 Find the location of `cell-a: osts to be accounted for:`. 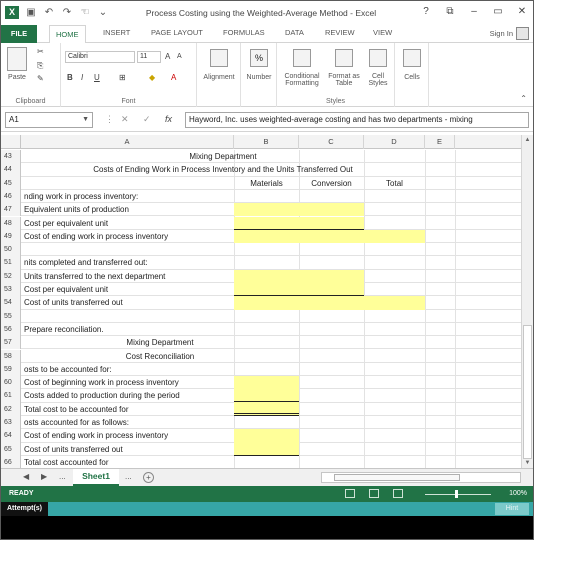

cell-a: osts to be accounted for: is located at coordinates (129, 369).